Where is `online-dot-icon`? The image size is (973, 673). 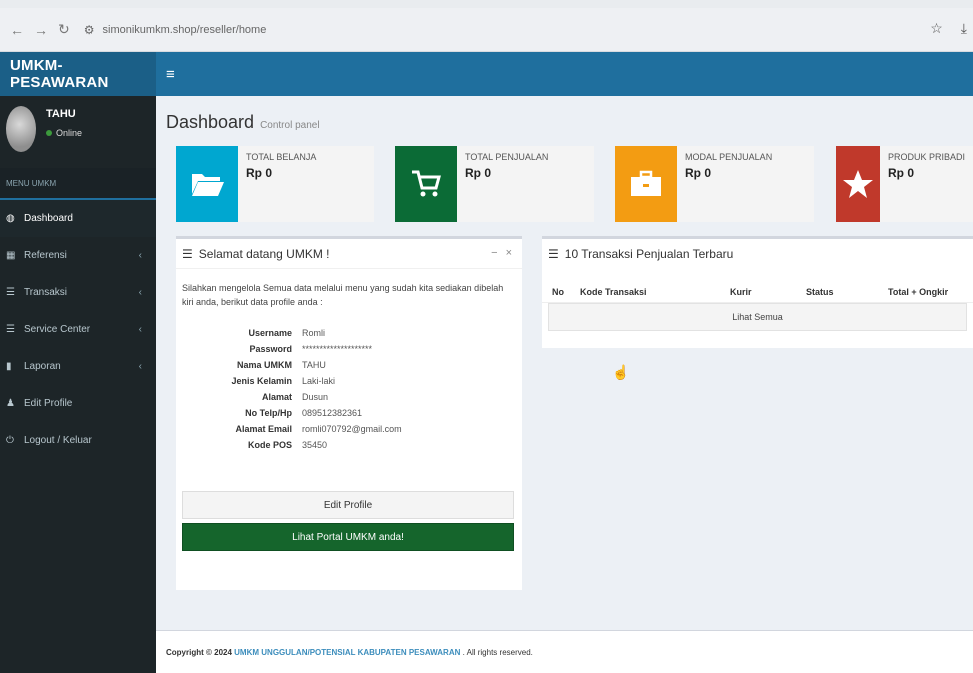
online-dot-icon is located at coordinates (49, 133).